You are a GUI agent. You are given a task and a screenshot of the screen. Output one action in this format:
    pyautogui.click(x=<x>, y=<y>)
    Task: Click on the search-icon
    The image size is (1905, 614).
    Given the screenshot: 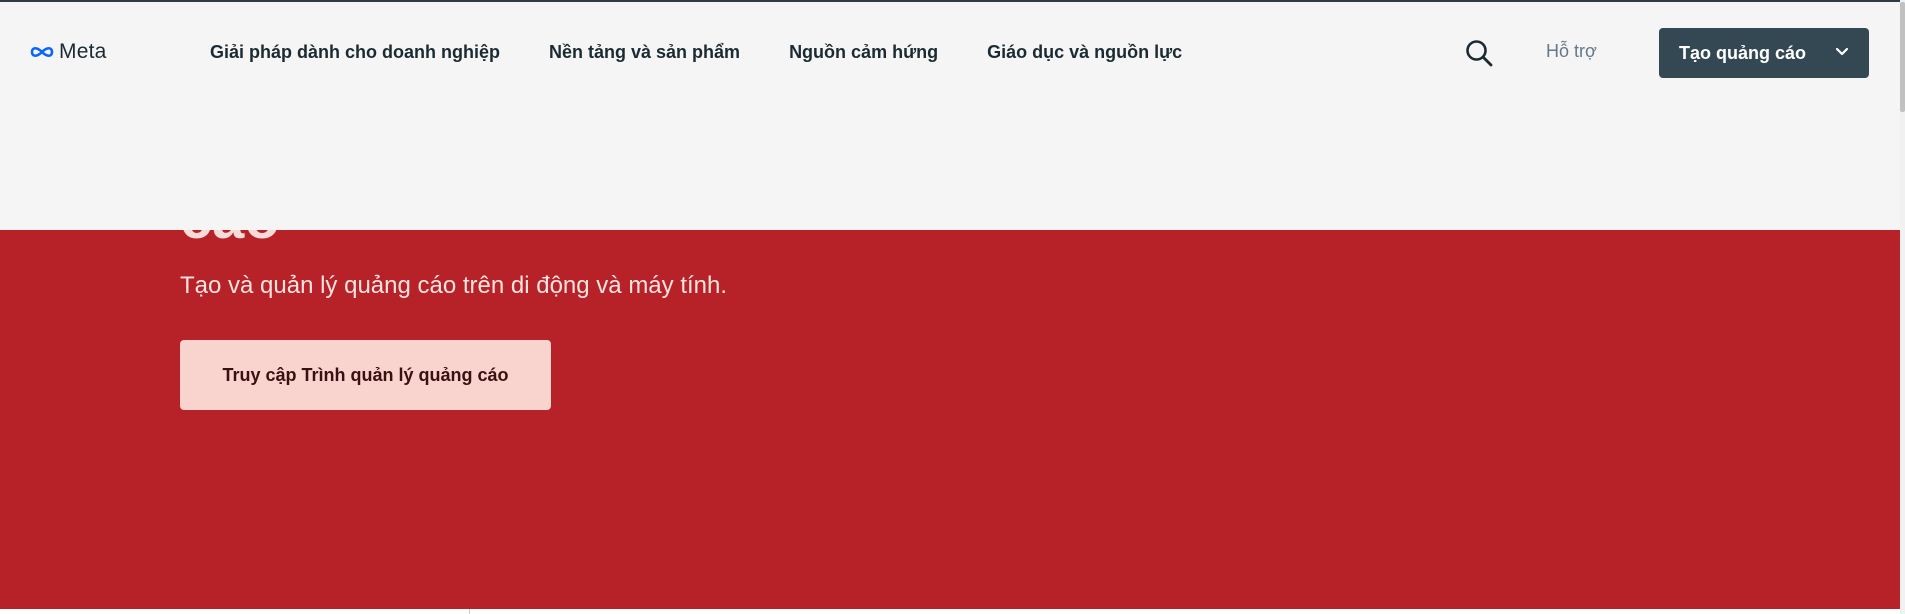 What is the action you would take?
    pyautogui.click(x=1479, y=53)
    